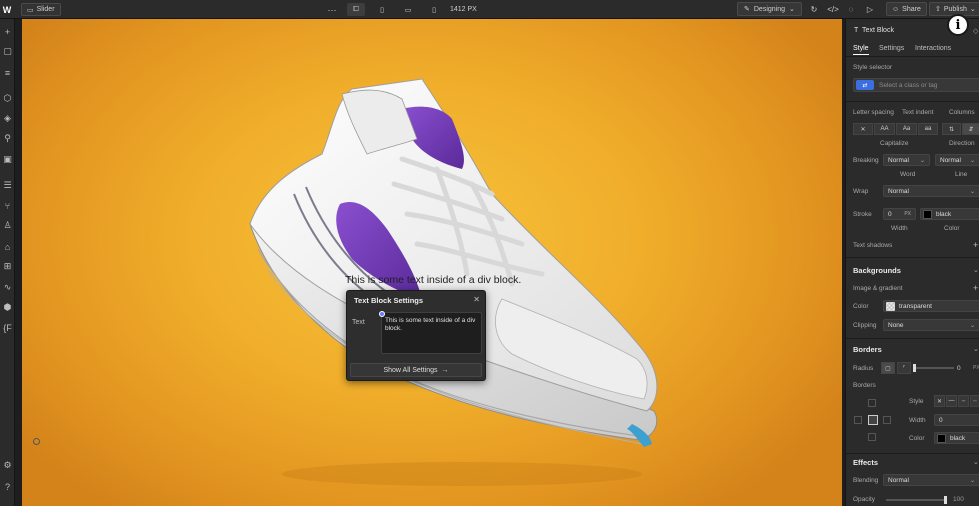 This screenshot has width=979, height=506. What do you see at coordinates (894, 143) in the screenshot?
I see `capitalize-caption: Capitalize` at bounding box center [894, 143].